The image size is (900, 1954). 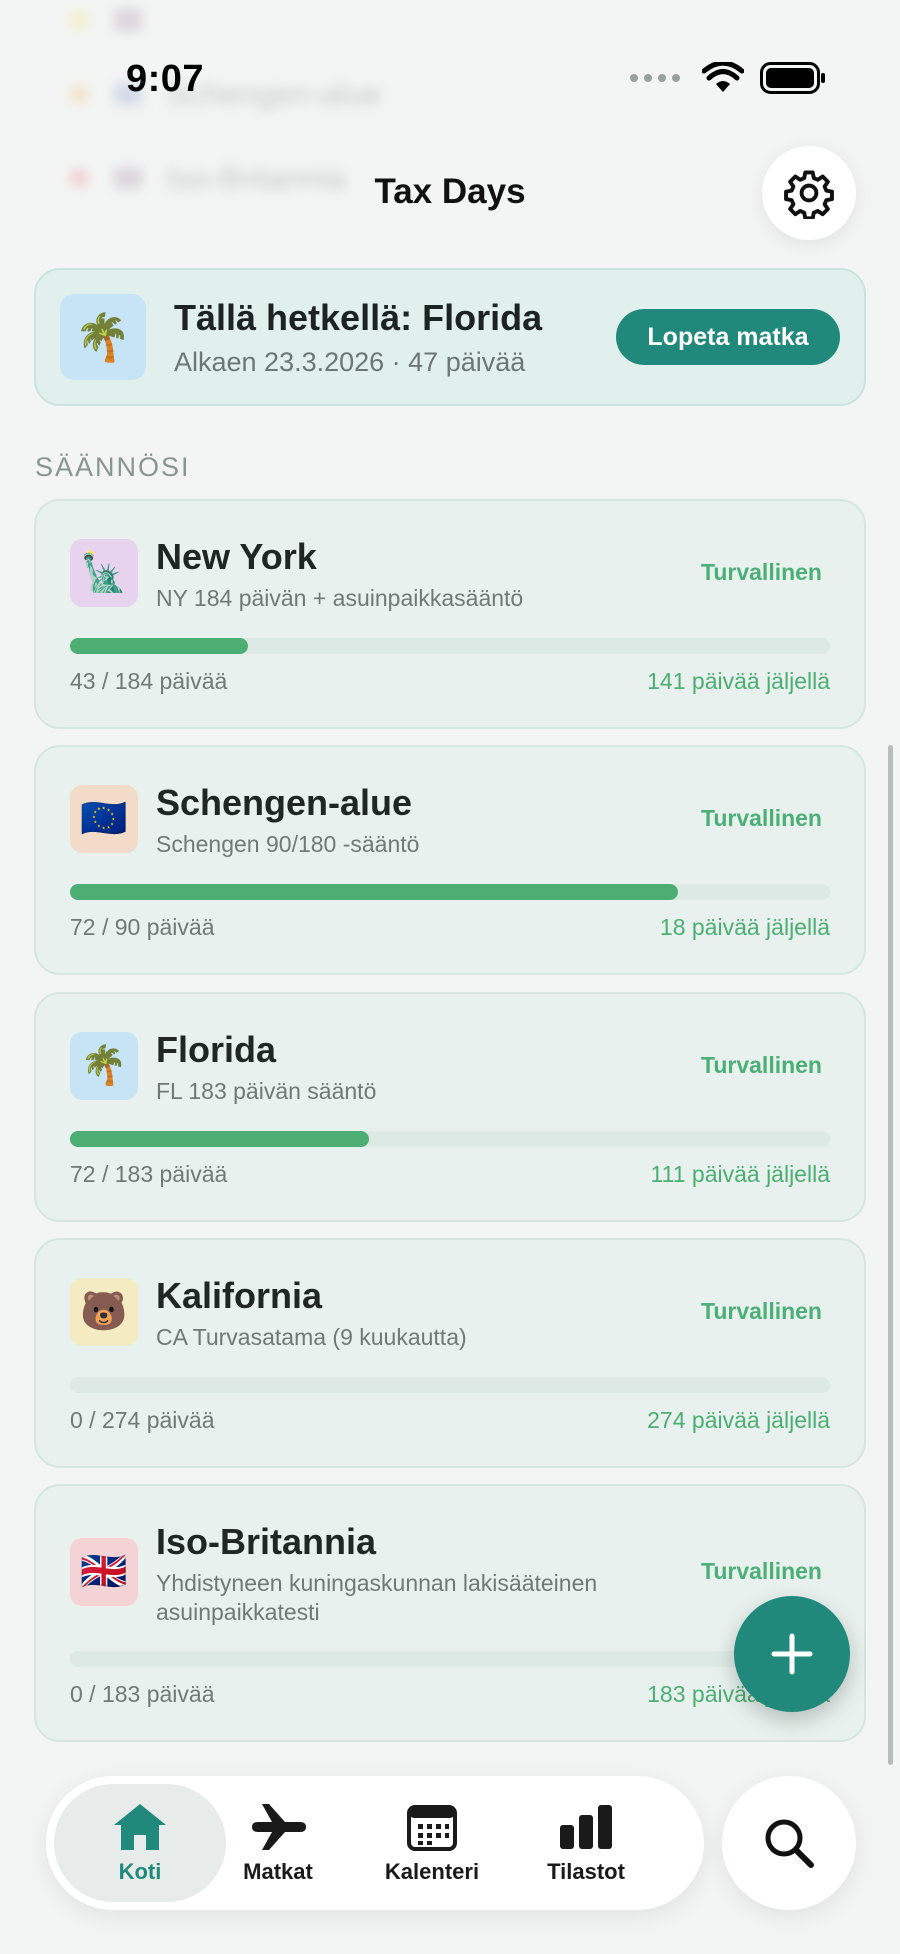 What do you see at coordinates (728, 337) in the screenshot?
I see `end-trip-button: Lopeta matka` at bounding box center [728, 337].